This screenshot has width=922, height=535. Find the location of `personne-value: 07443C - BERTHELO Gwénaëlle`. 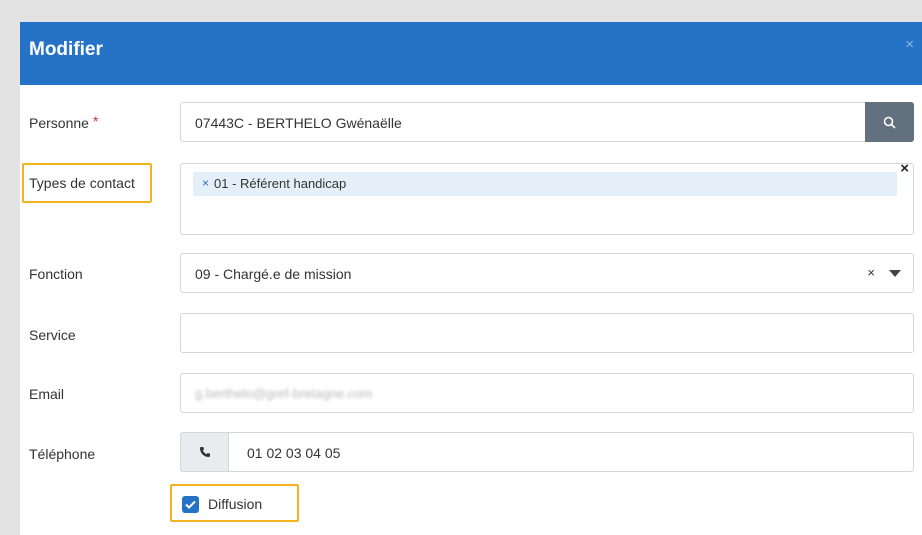

personne-value: 07443C - BERTHELO Gwénaëlle is located at coordinates (298, 123).